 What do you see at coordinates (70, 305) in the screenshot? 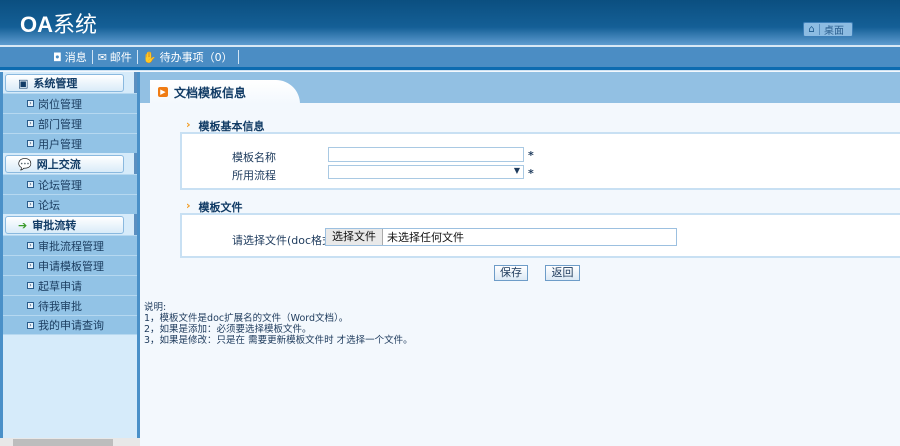
I see `sidebar-item-pending: › 待我审批` at bounding box center [70, 305].